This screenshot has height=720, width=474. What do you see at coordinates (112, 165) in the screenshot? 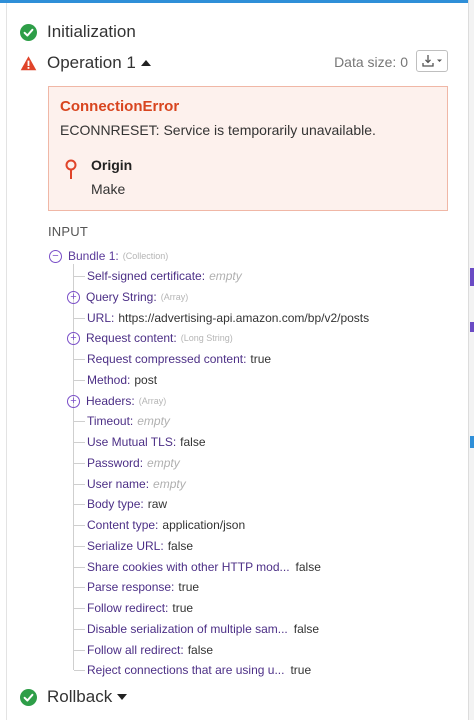
I see `origin-label: Origin` at bounding box center [112, 165].